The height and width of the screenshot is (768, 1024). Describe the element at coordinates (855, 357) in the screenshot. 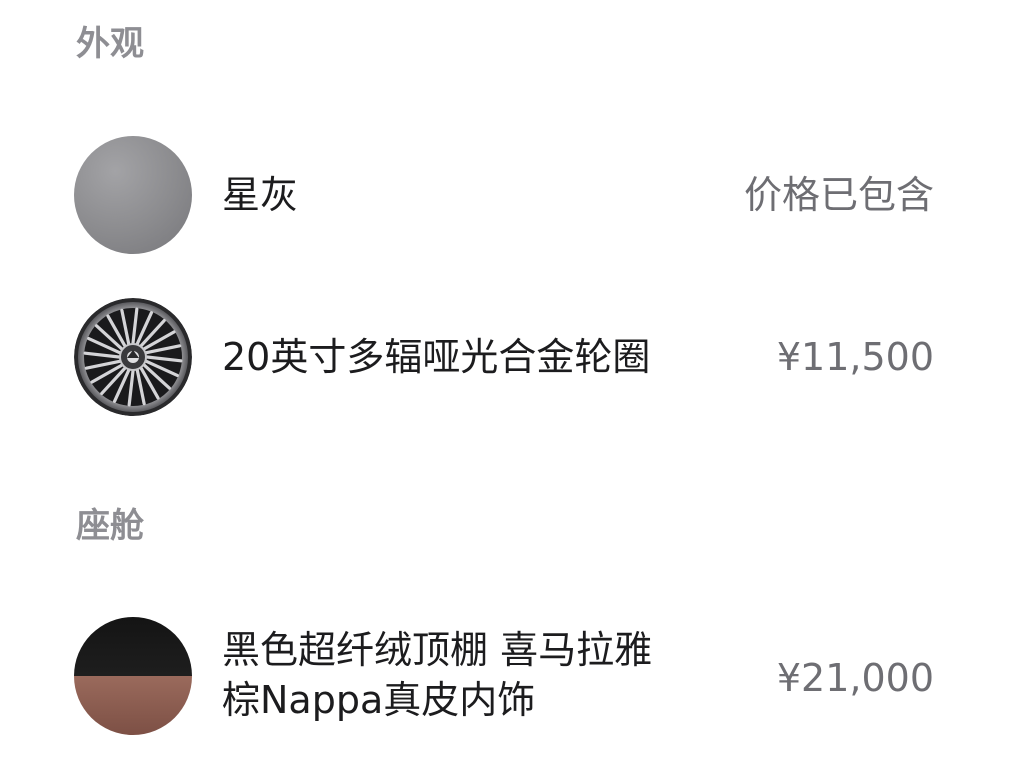

I see `option-price: ¥11,500` at that location.